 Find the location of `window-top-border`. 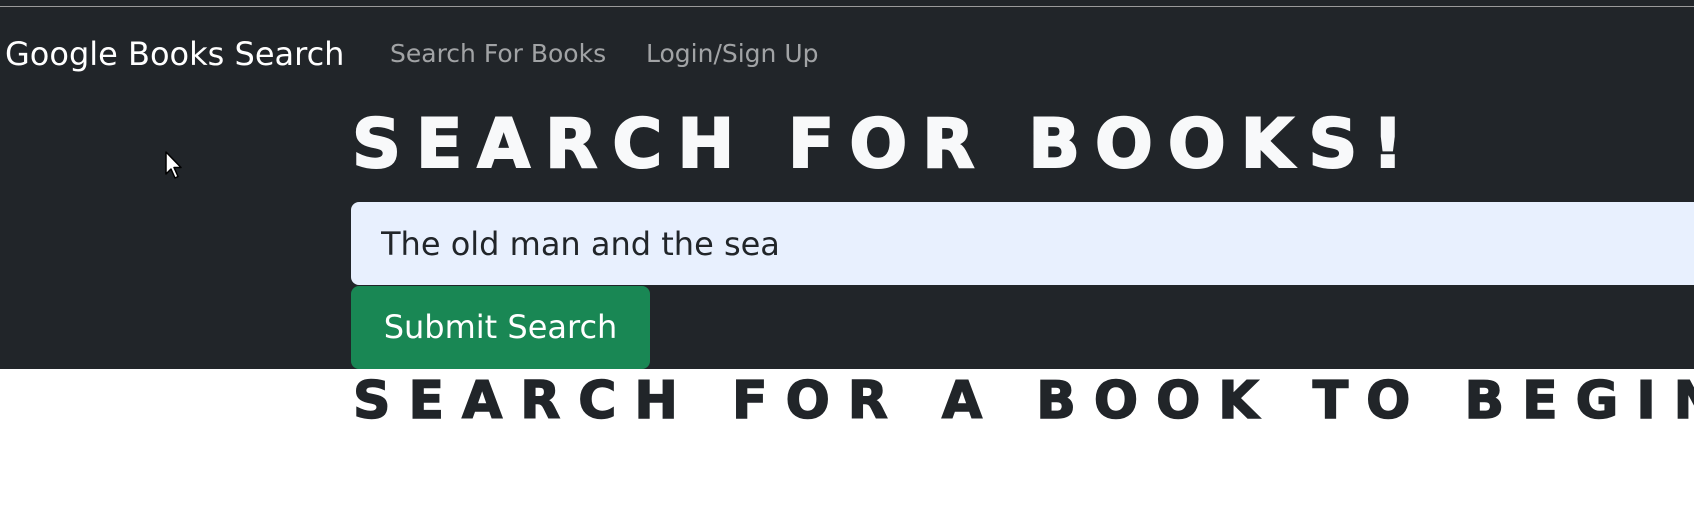

window-top-border is located at coordinates (847, 3).